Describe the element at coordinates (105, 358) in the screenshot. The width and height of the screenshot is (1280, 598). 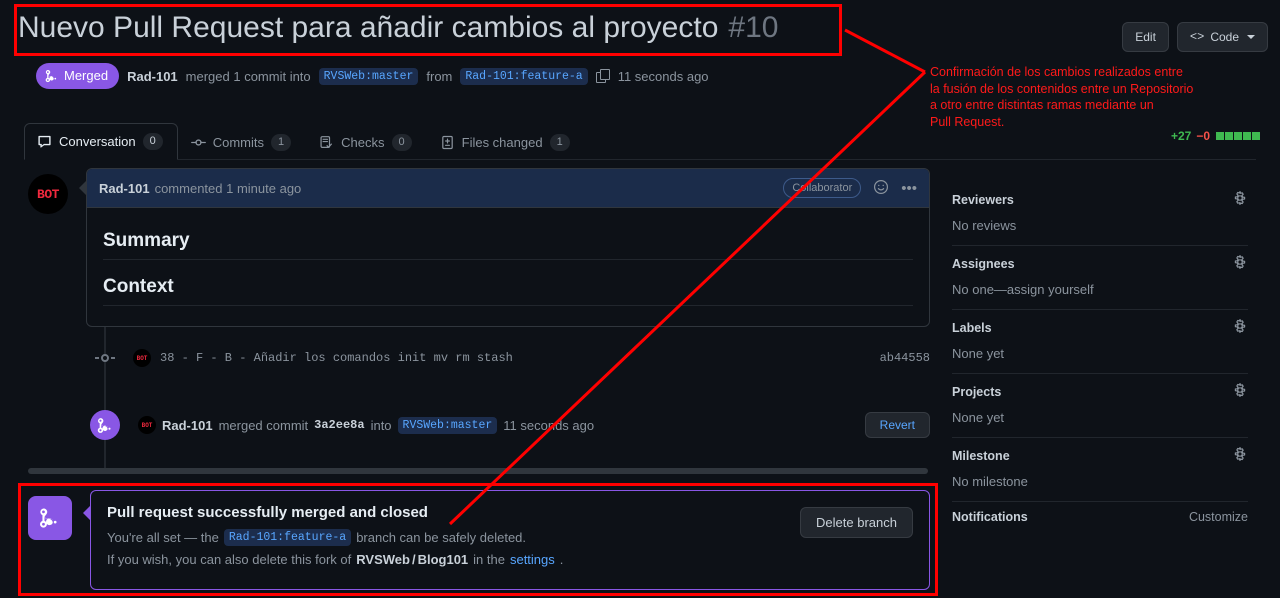
I see `commit-node-icon` at that location.